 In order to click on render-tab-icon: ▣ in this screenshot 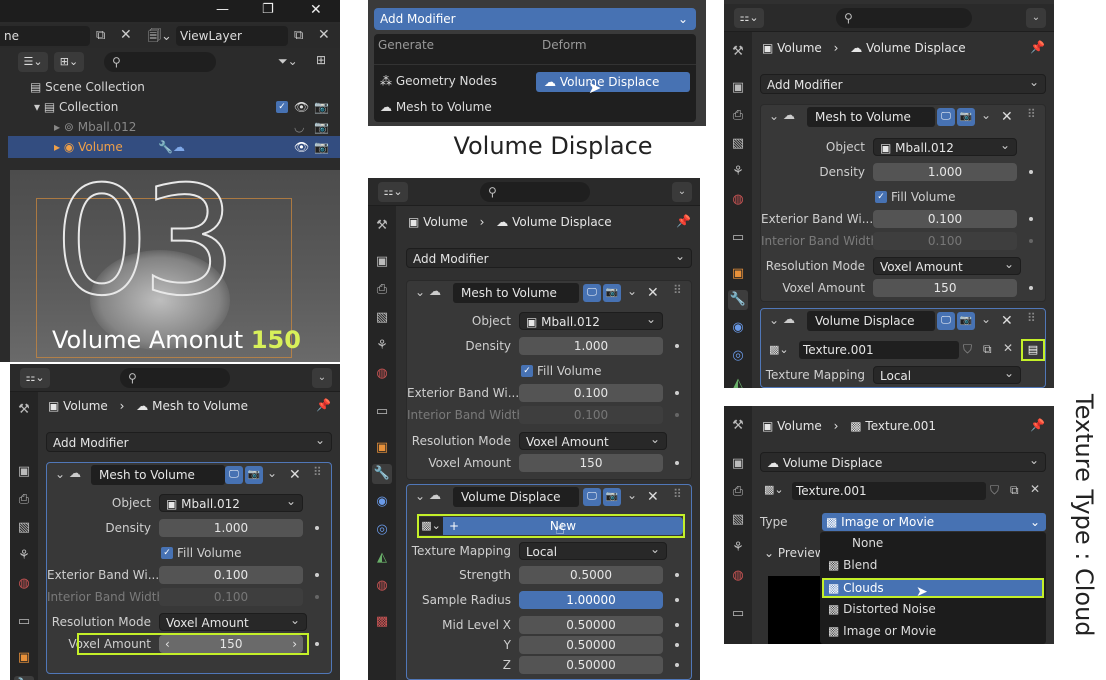, I will do `click(24, 472)`.